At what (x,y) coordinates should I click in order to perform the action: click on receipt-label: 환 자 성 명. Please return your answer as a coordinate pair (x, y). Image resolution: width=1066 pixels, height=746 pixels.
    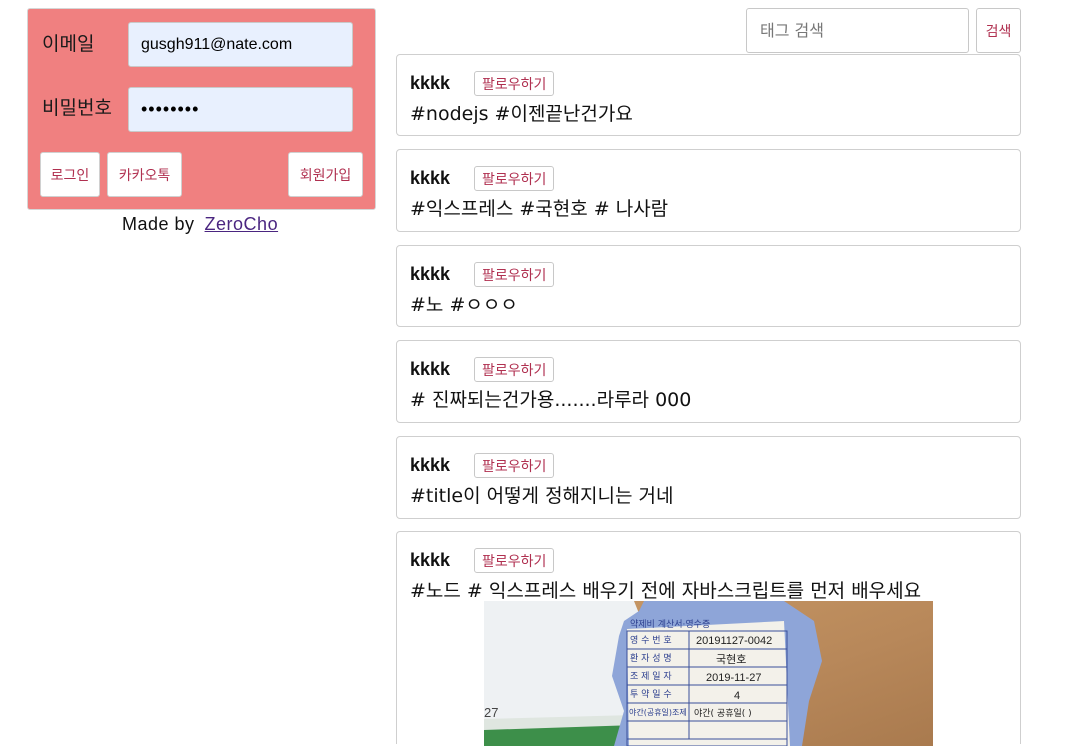
    Looking at the image, I should click on (651, 658).